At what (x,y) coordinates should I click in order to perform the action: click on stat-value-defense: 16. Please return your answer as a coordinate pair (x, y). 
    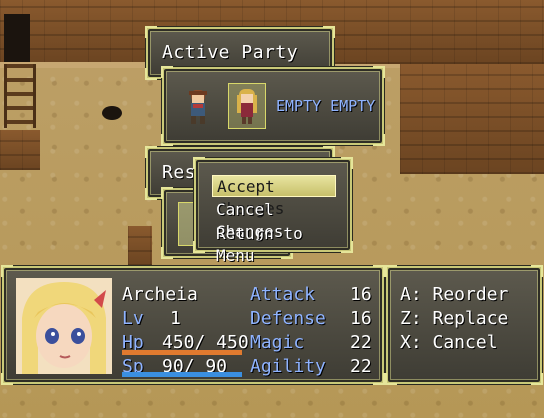
    Looking at the image, I should click on (361, 318).